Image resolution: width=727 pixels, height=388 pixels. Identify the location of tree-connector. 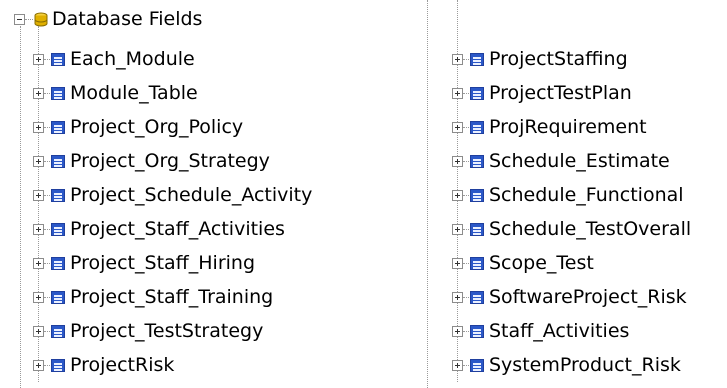
(29, 19).